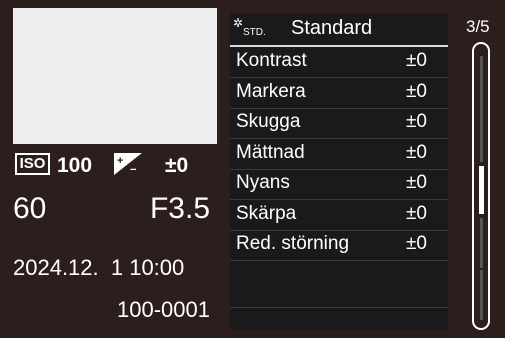  Describe the element at coordinates (339, 62) in the screenshot. I see `menu-row-0: Kontrast ±0` at that location.